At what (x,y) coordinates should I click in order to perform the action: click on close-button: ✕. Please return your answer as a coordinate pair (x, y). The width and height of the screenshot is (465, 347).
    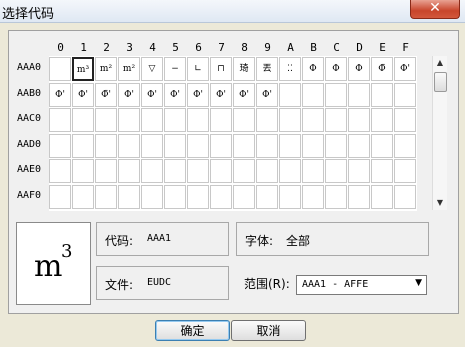
    Looking at the image, I should click on (435, 9).